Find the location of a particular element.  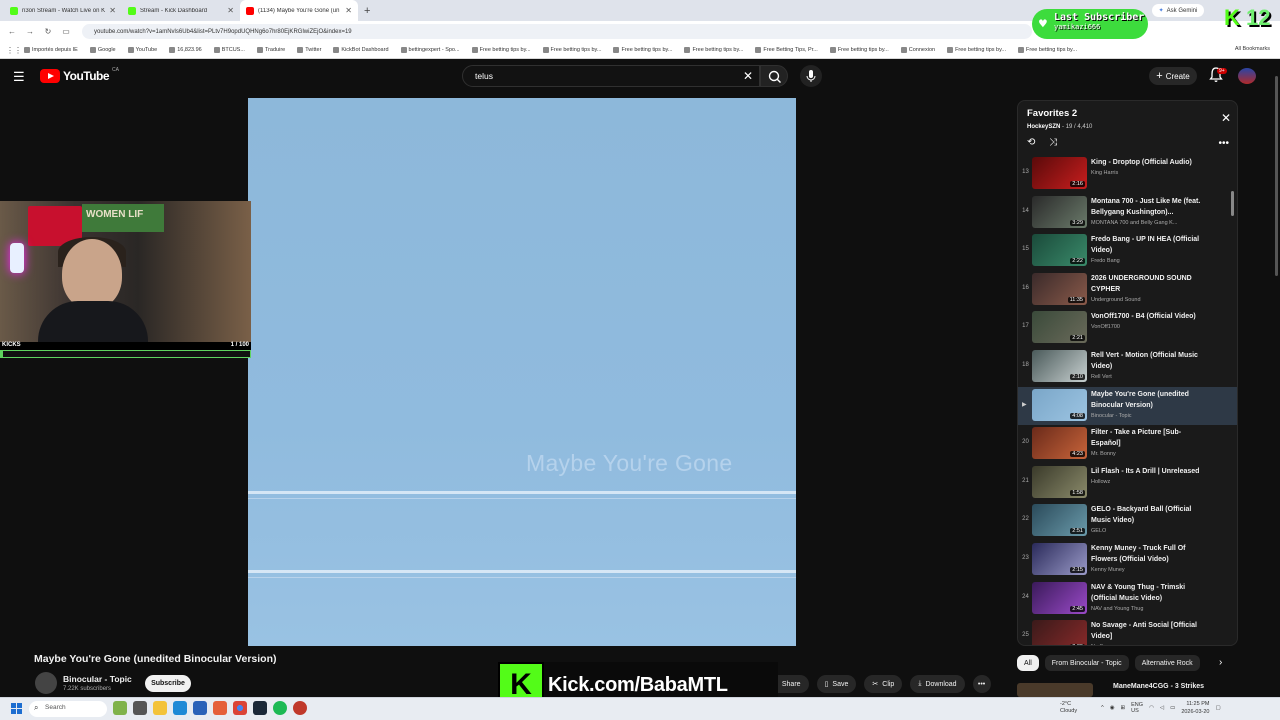

chevron-right-icon: › is located at coordinates (1220, 662).